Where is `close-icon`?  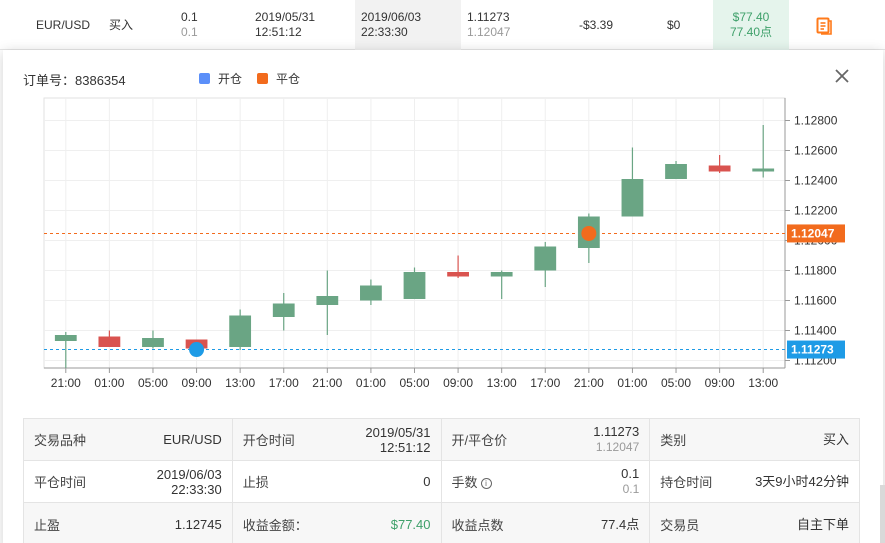
close-icon is located at coordinates (842, 76).